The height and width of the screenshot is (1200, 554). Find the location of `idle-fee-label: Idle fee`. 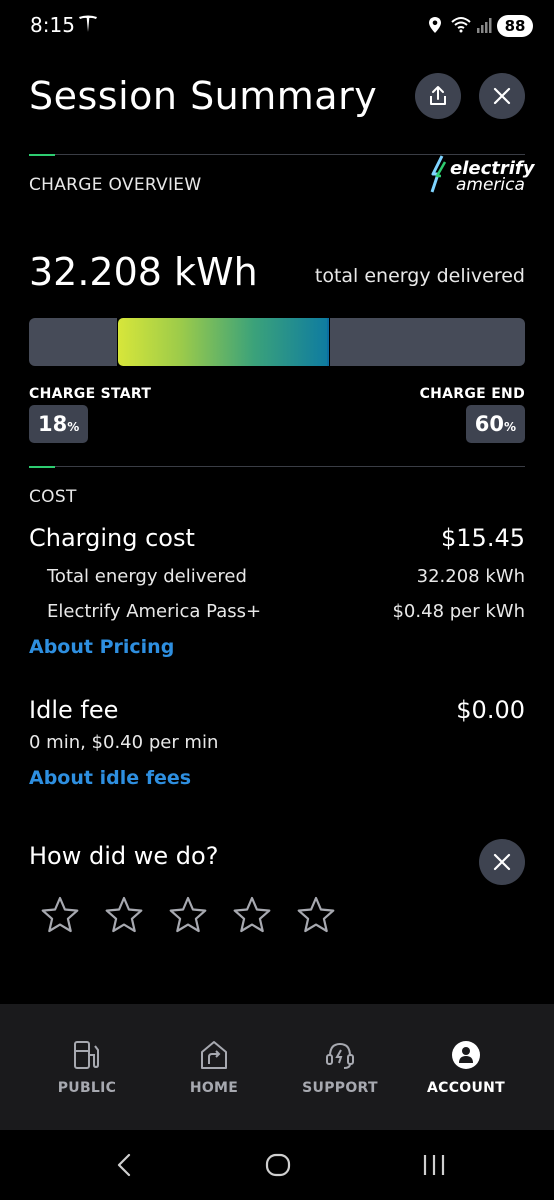

idle-fee-label: Idle fee is located at coordinates (74, 710).